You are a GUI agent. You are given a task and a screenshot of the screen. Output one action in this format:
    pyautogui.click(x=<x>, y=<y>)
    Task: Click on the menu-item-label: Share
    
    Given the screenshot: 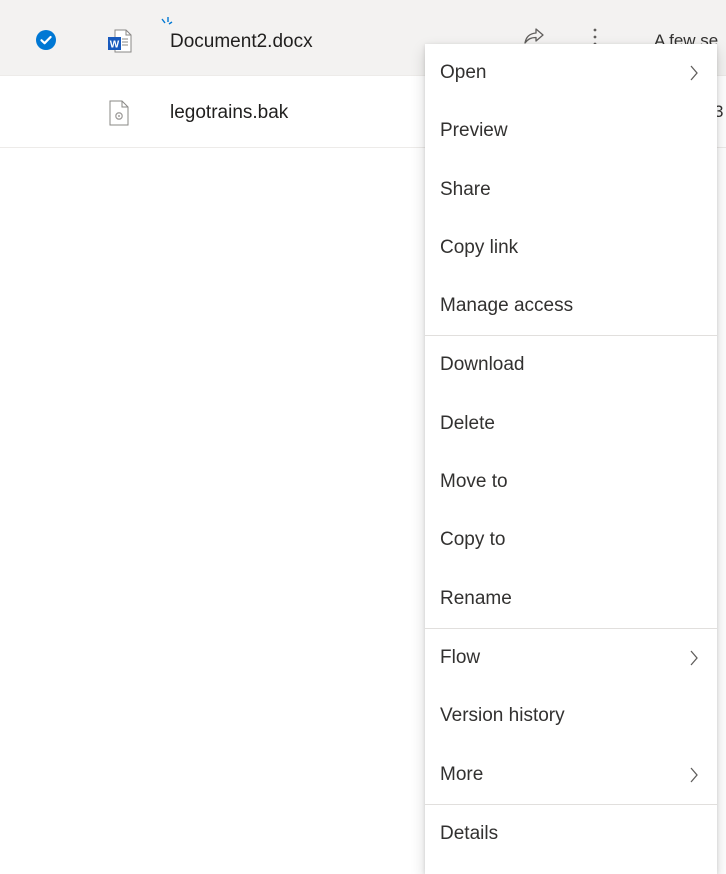 What is the action you would take?
    pyautogui.click(x=465, y=189)
    